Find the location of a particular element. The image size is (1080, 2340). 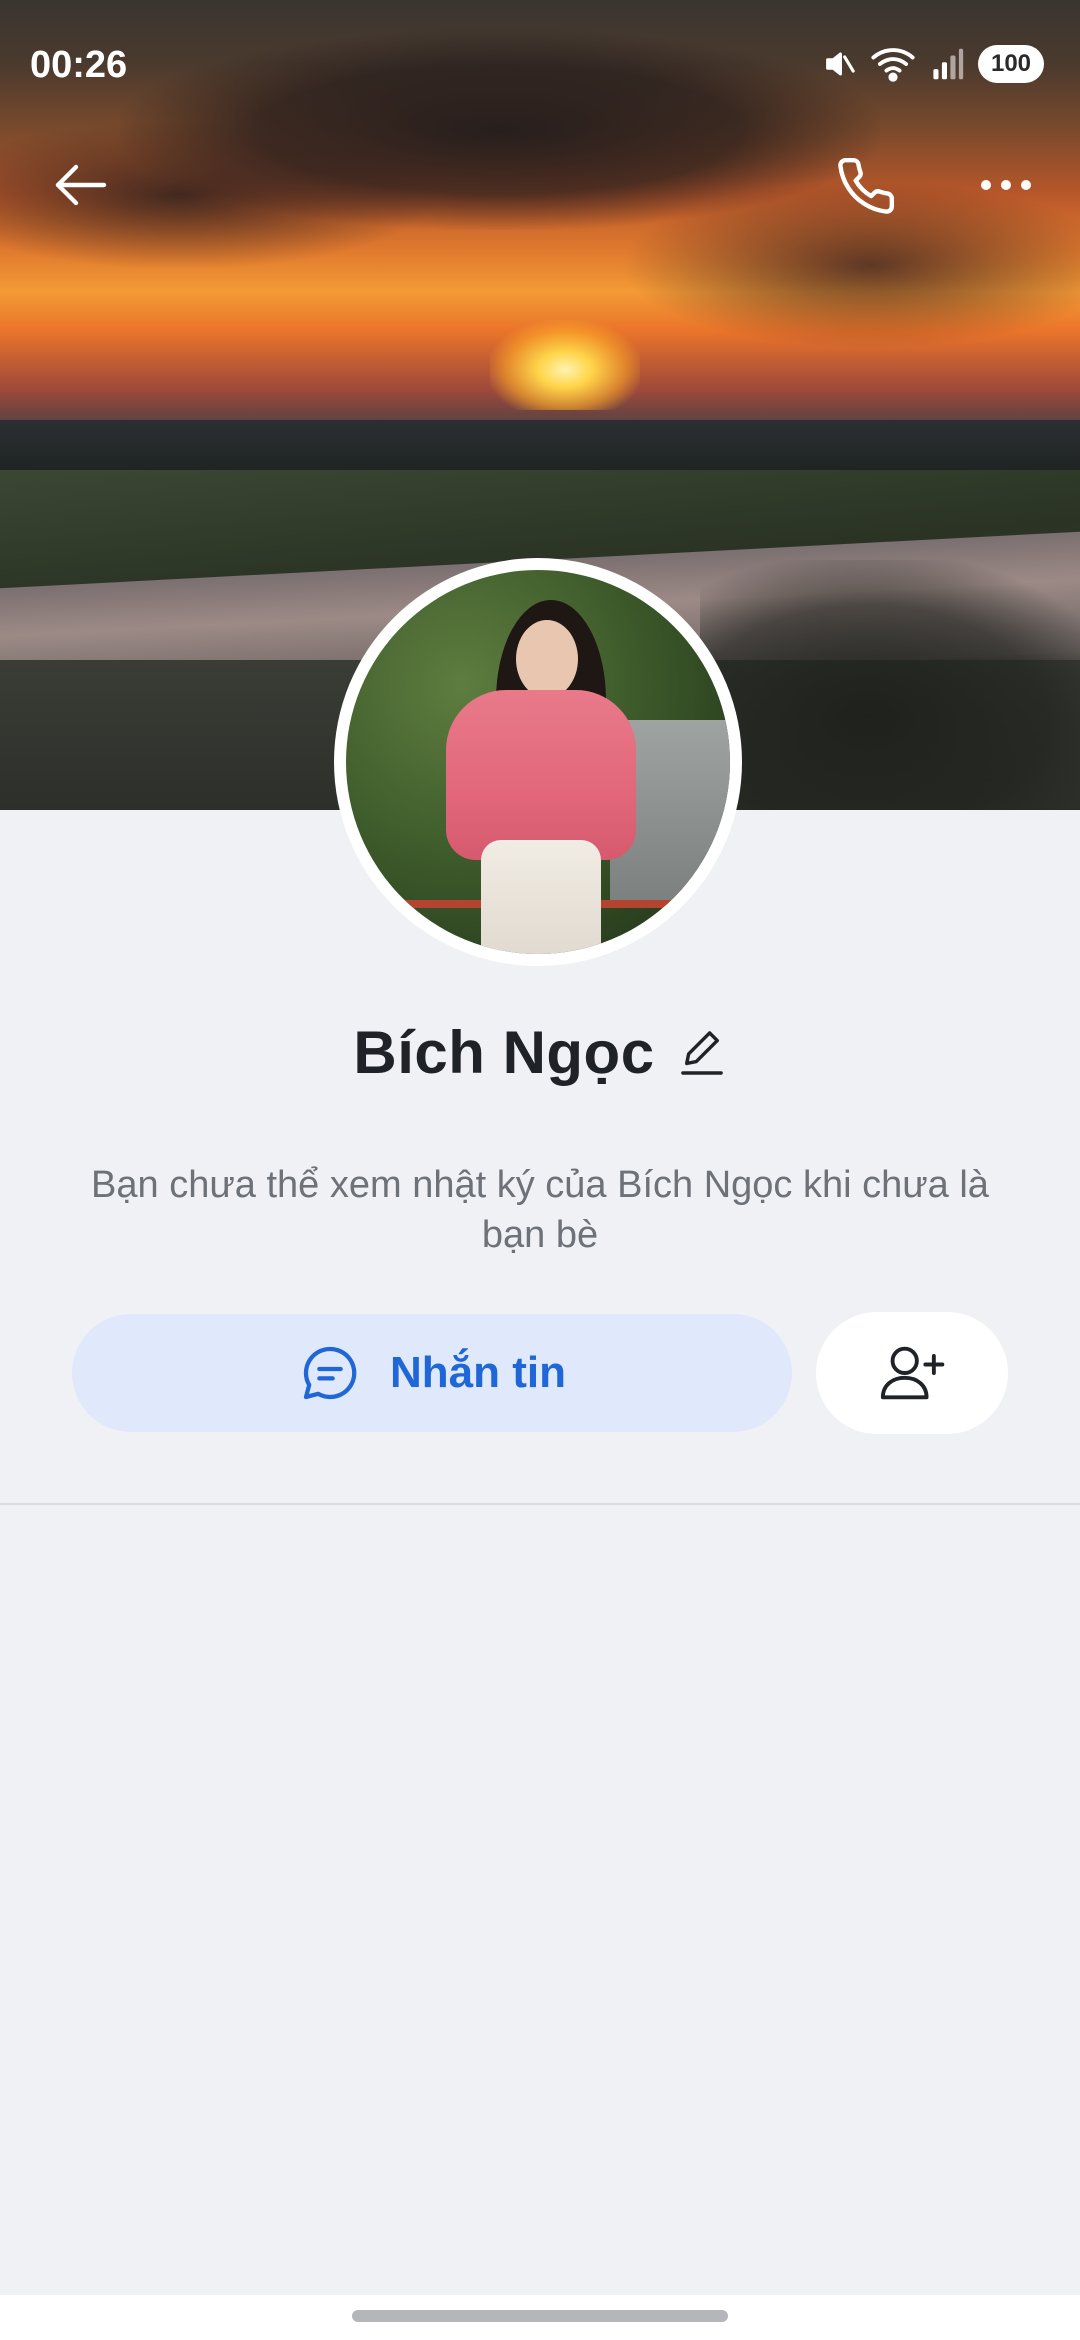

signal-icon is located at coordinates (948, 64).